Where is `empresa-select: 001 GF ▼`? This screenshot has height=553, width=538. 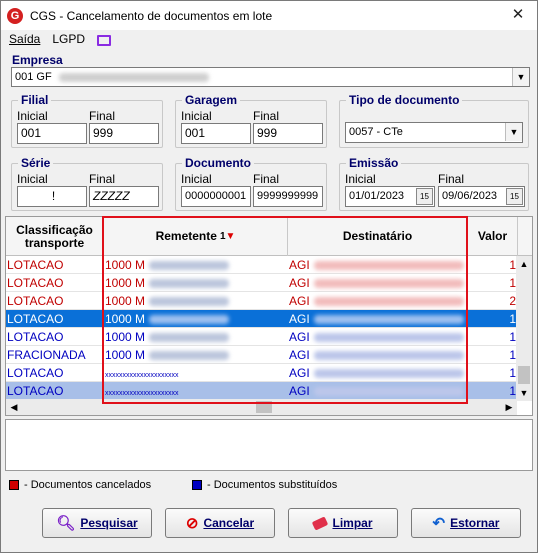 empresa-select: 001 GF ▼ is located at coordinates (270, 77).